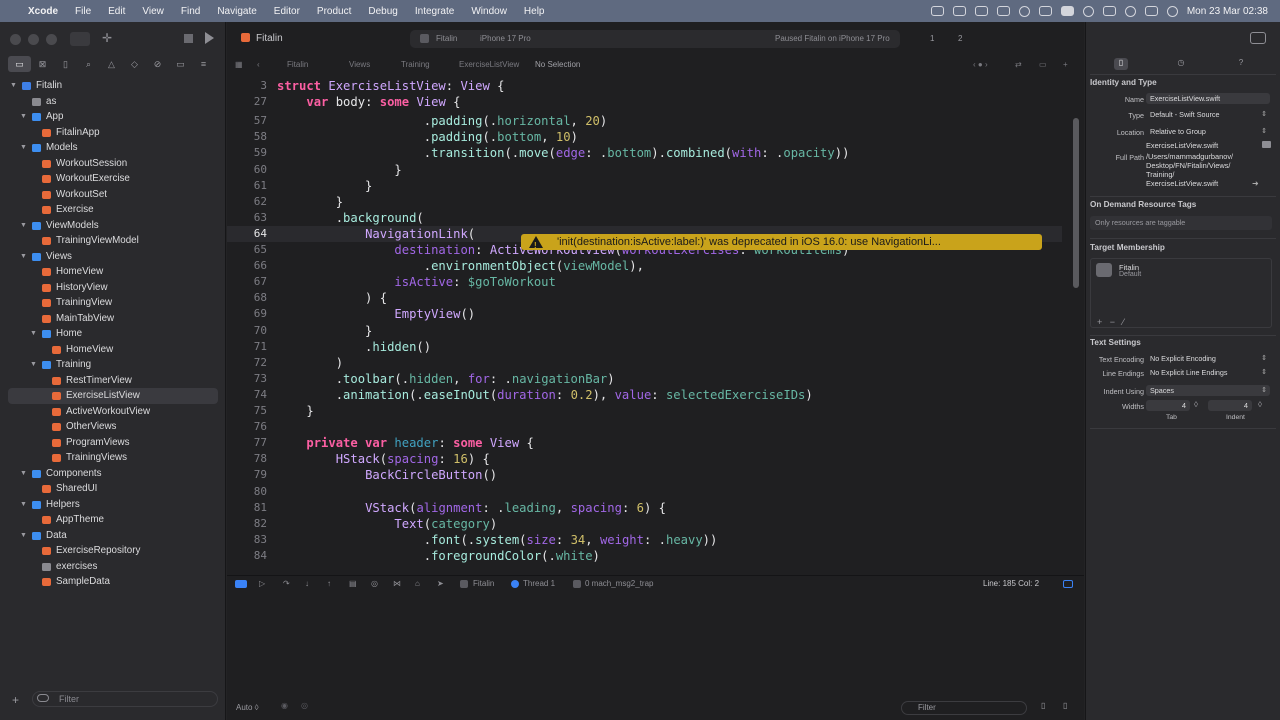  What do you see at coordinates (1168, 405) in the screenshot?
I see `tab-width-field: 4` at bounding box center [1168, 405].